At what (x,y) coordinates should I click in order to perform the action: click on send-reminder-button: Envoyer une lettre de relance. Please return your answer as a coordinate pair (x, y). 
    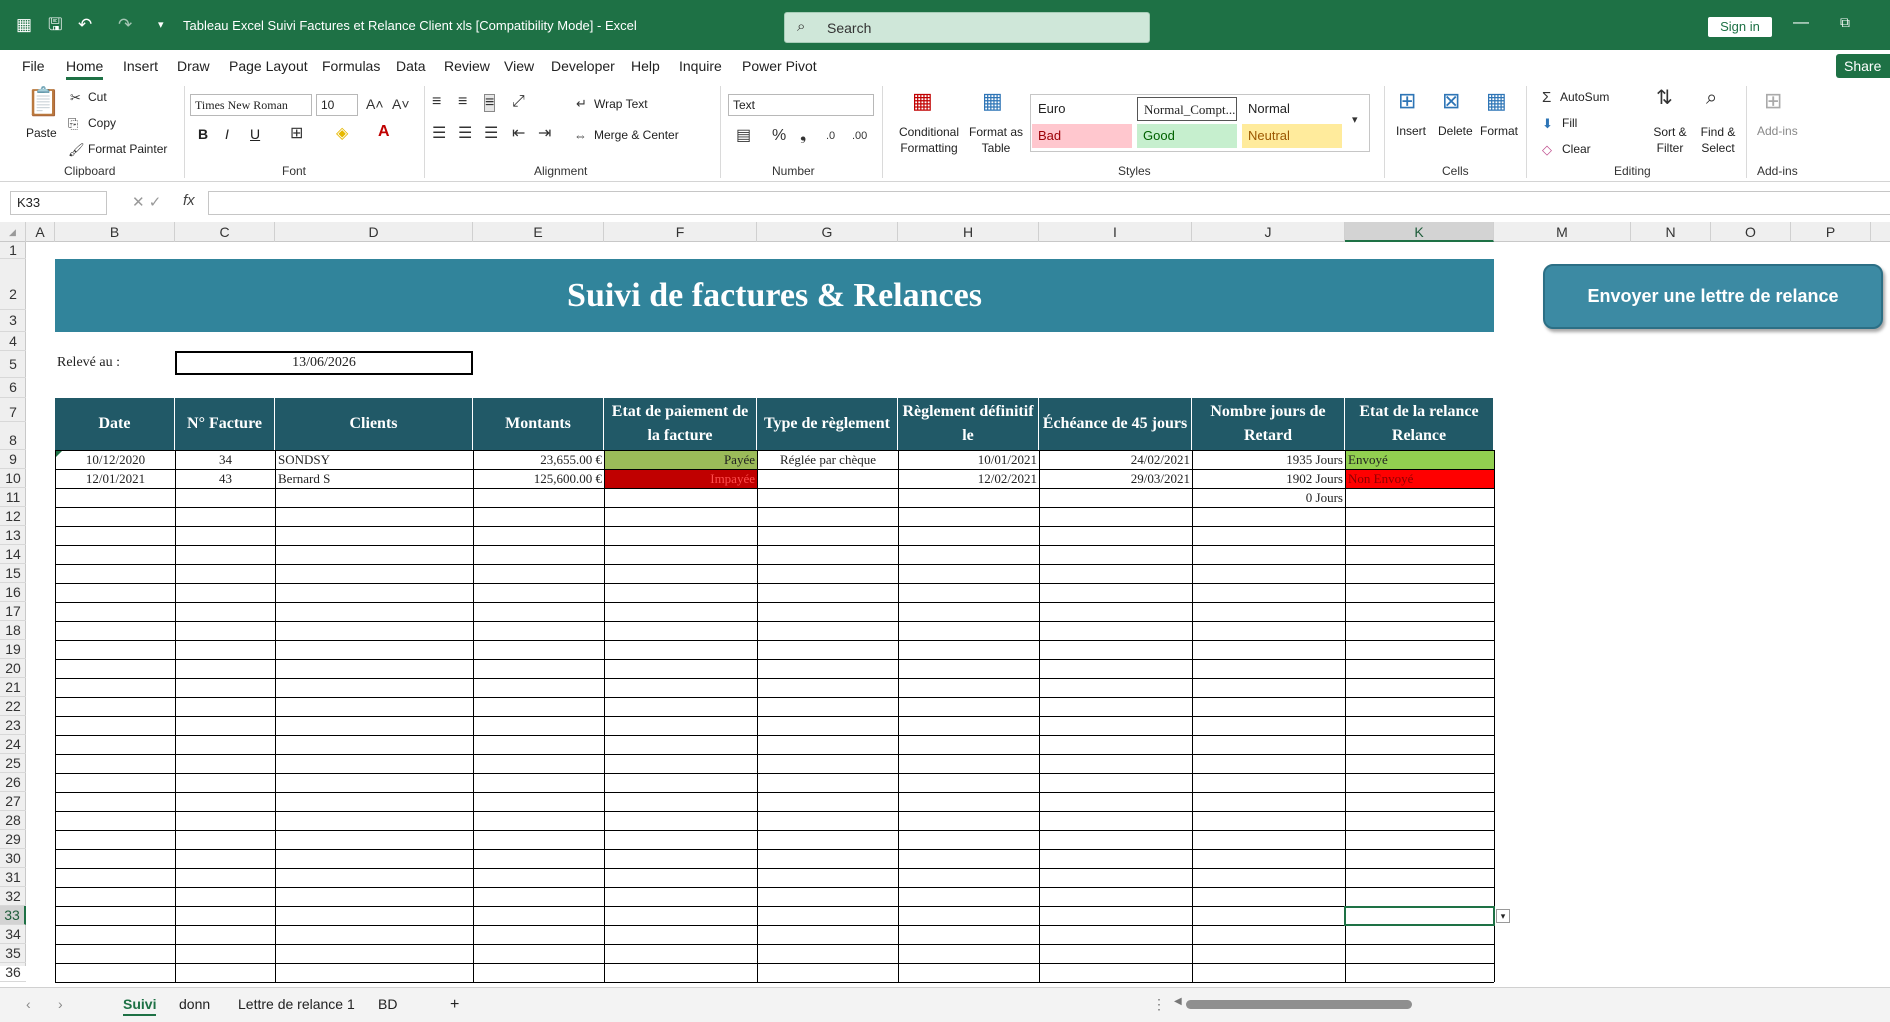
    Looking at the image, I should click on (1713, 296).